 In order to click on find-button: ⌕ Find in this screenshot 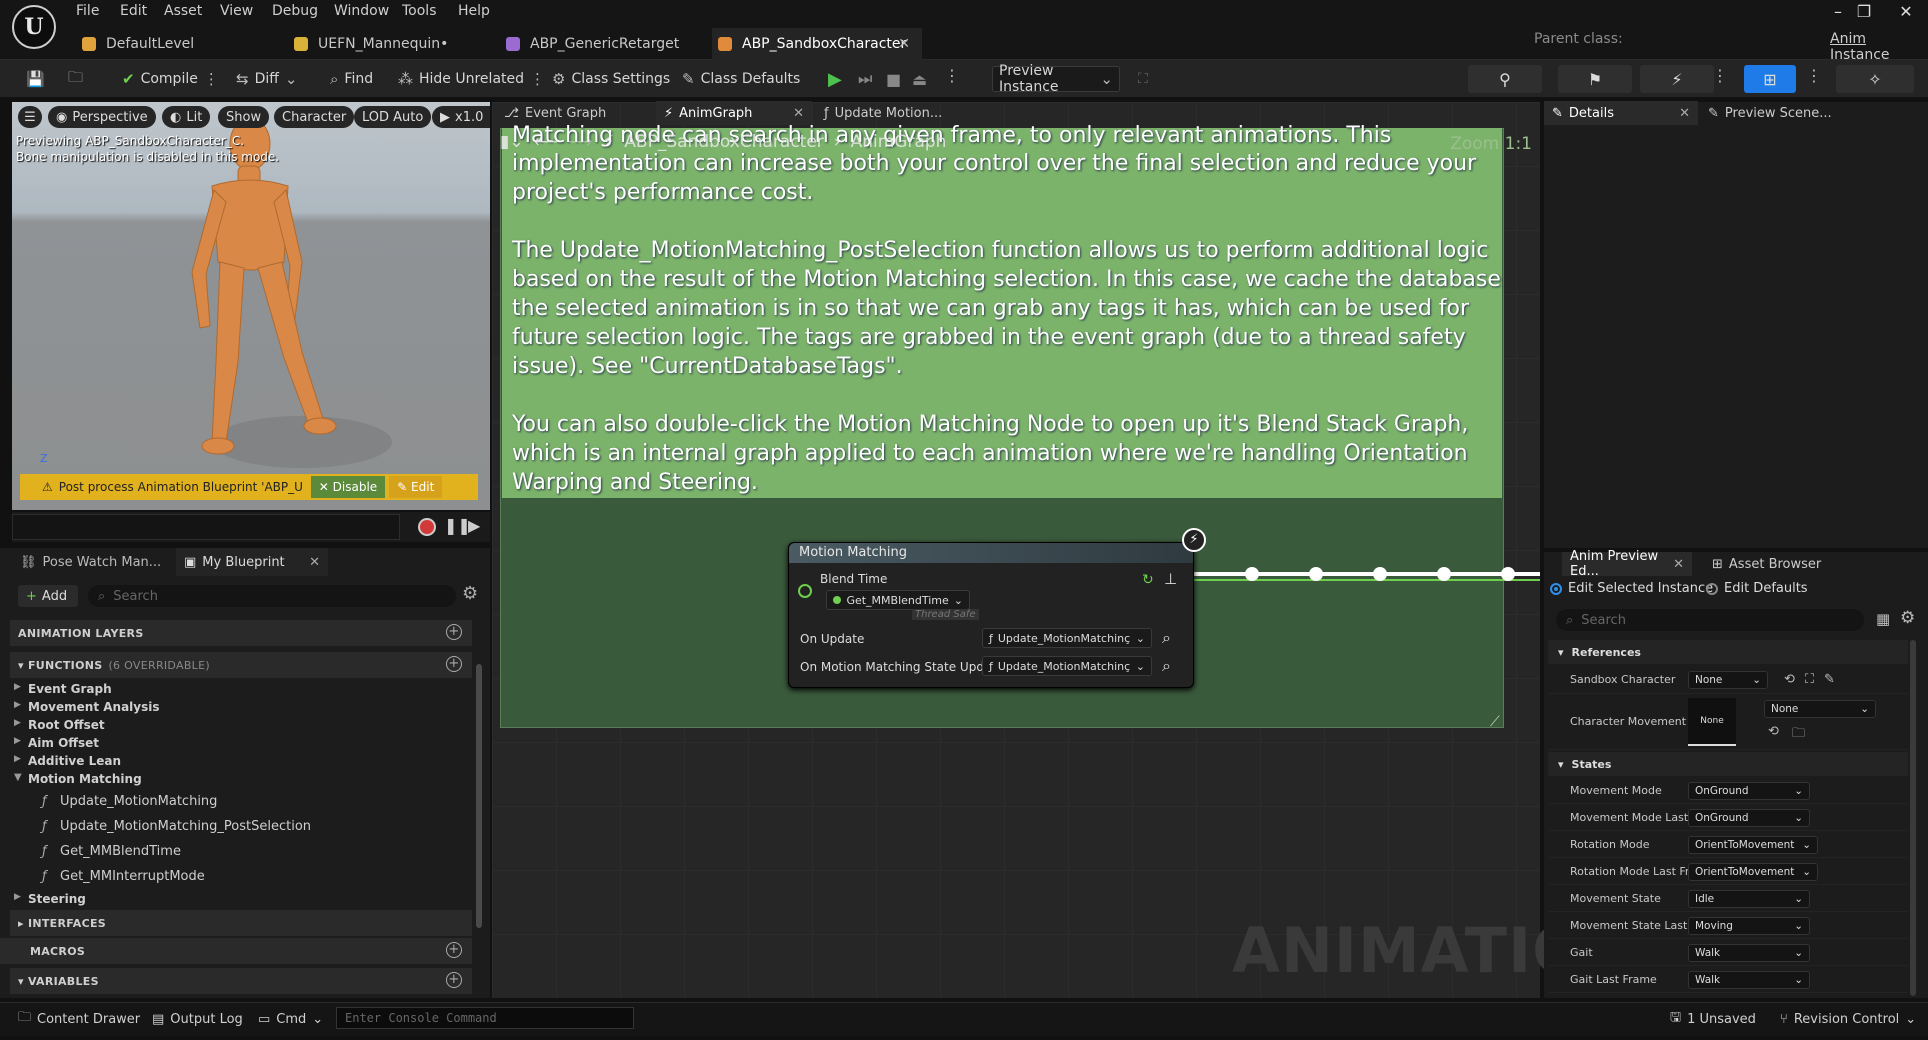, I will do `click(351, 79)`.